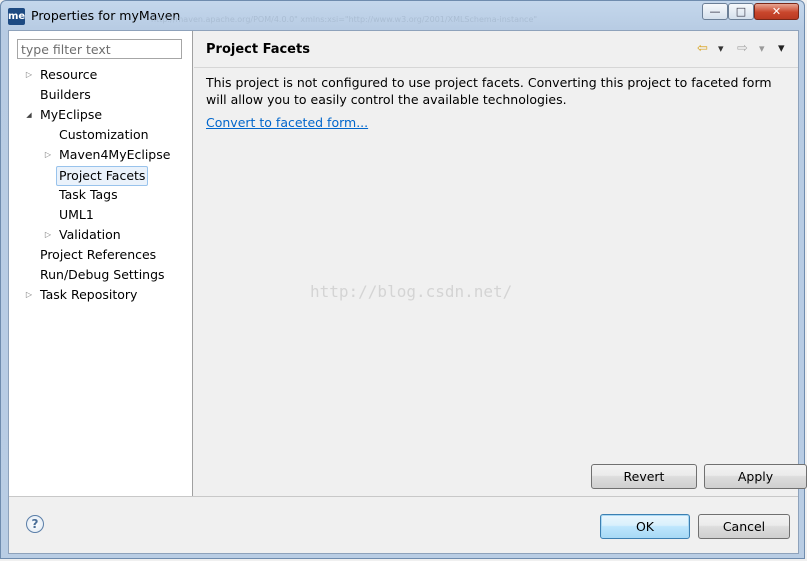  Describe the element at coordinates (71, 114) in the screenshot. I see `tree-item-label: MyEclipse` at that location.